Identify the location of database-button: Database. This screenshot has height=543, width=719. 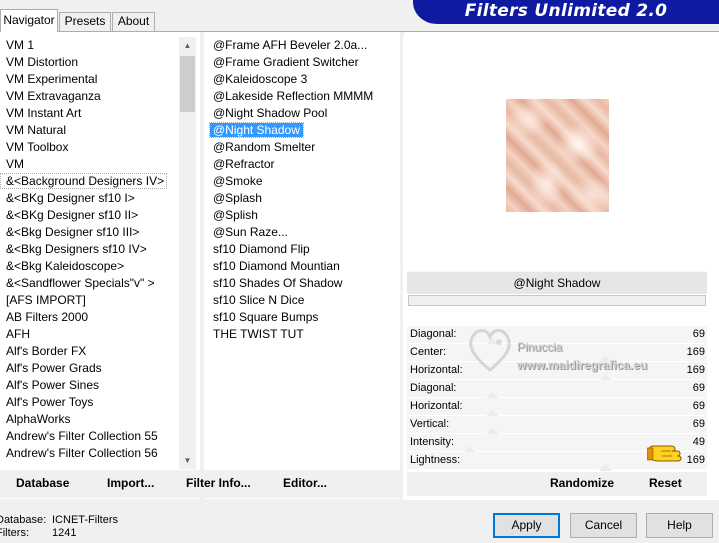
(42, 483).